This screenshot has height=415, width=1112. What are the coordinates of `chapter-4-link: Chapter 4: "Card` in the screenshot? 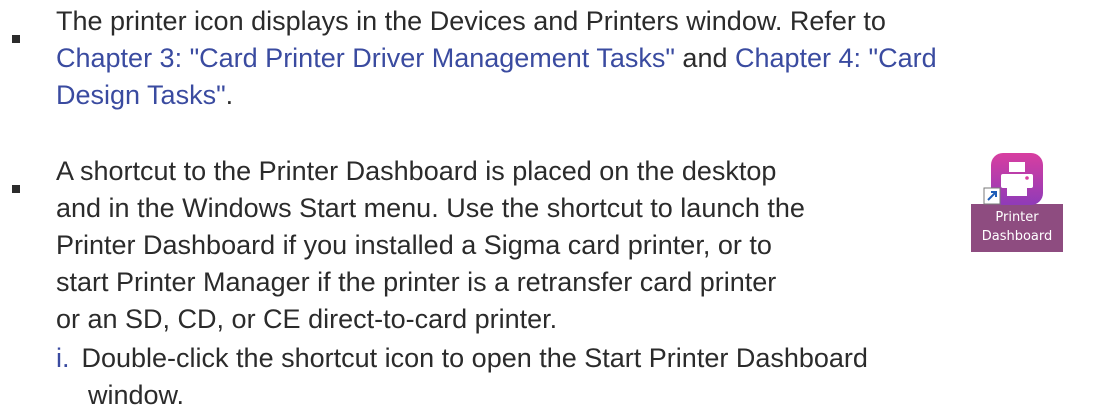 It's located at (836, 58).